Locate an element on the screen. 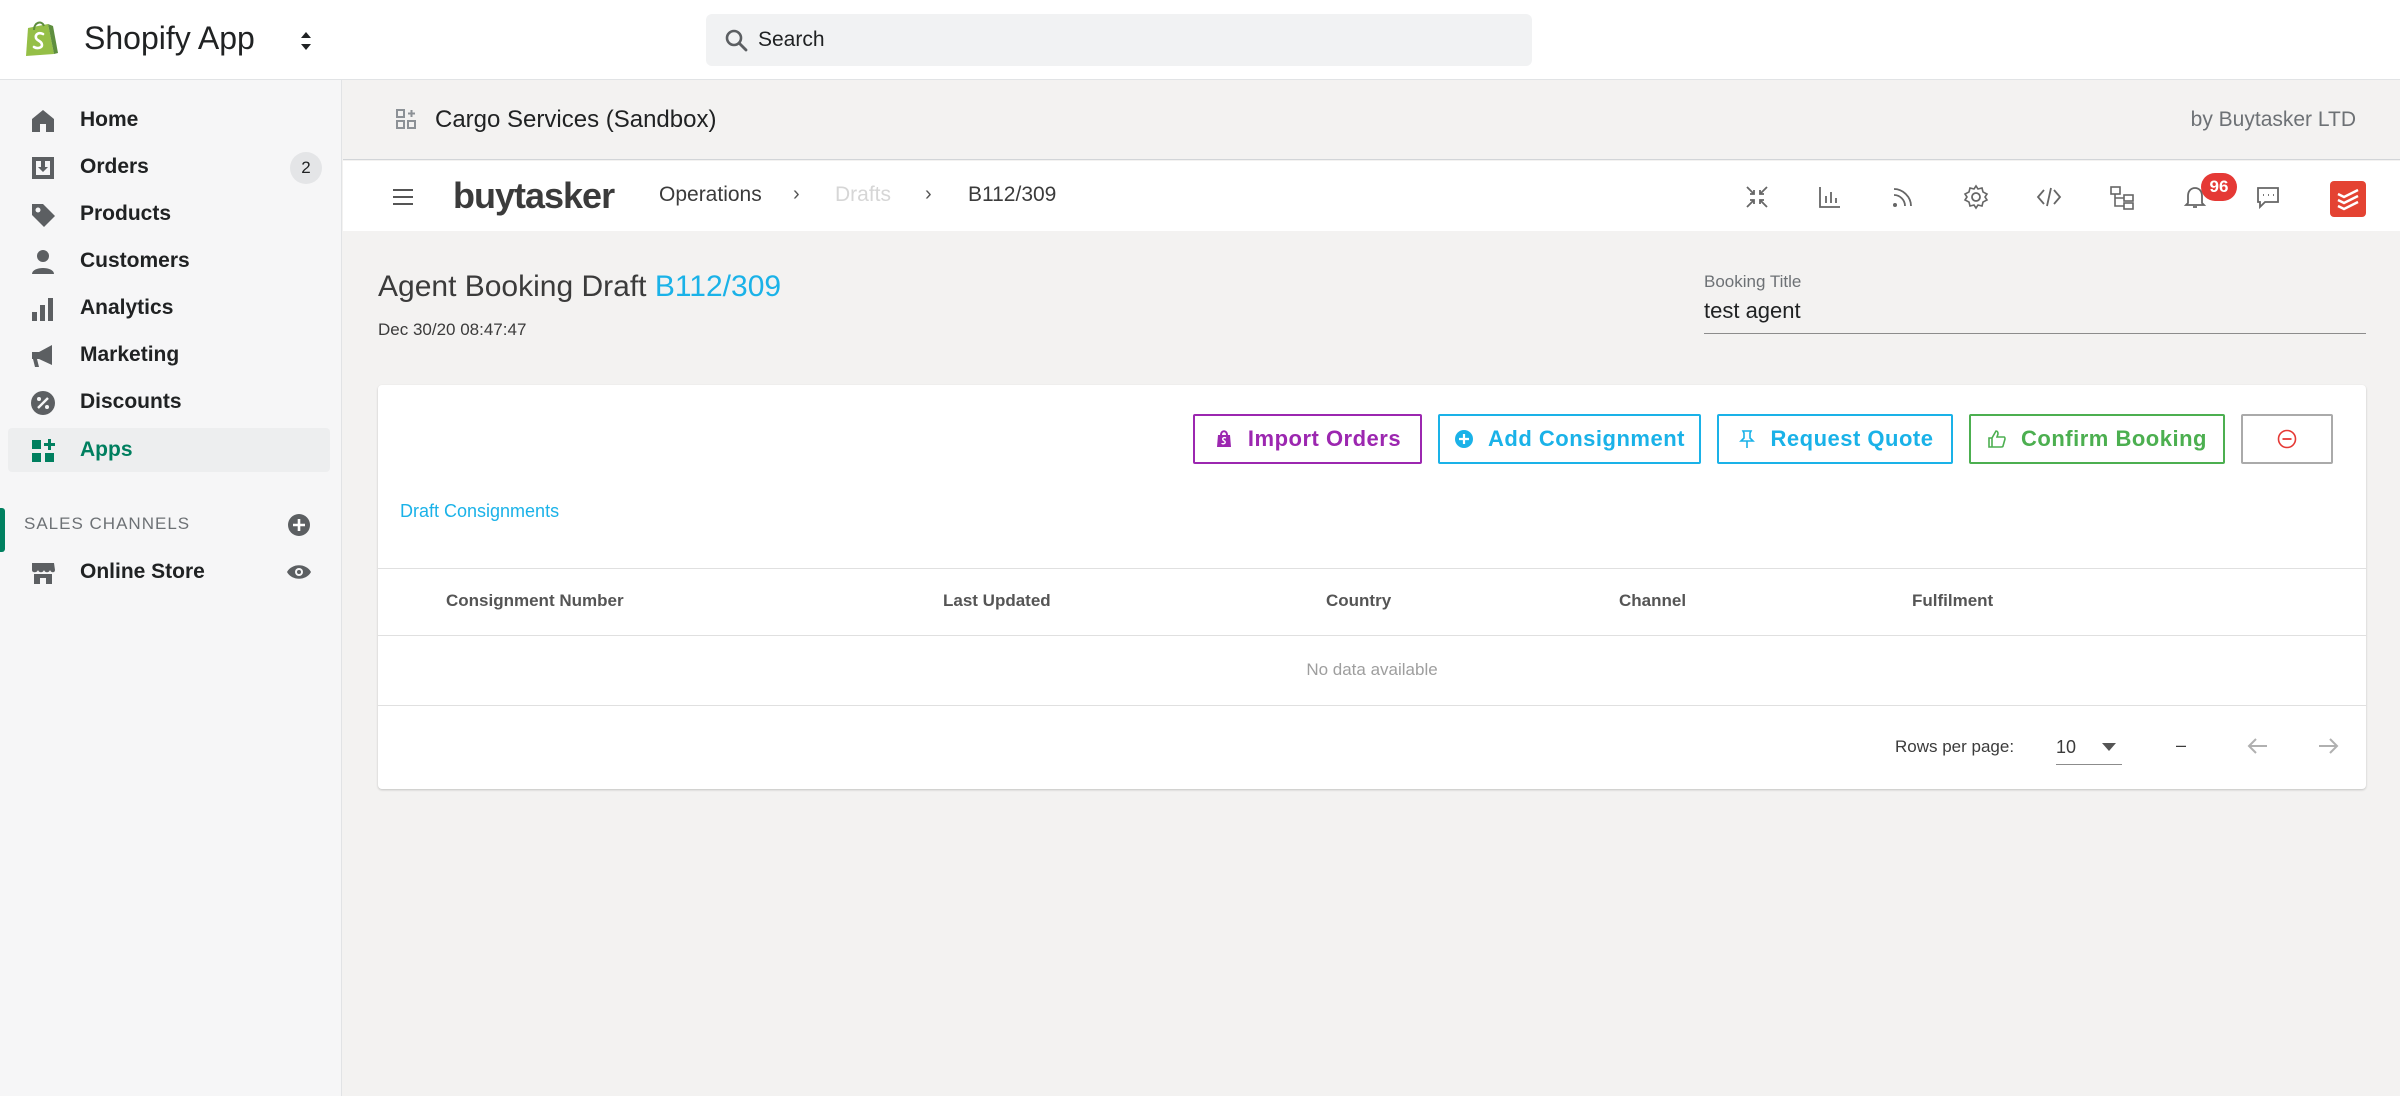  sidebar-item-customers: Customers is located at coordinates (165, 261).